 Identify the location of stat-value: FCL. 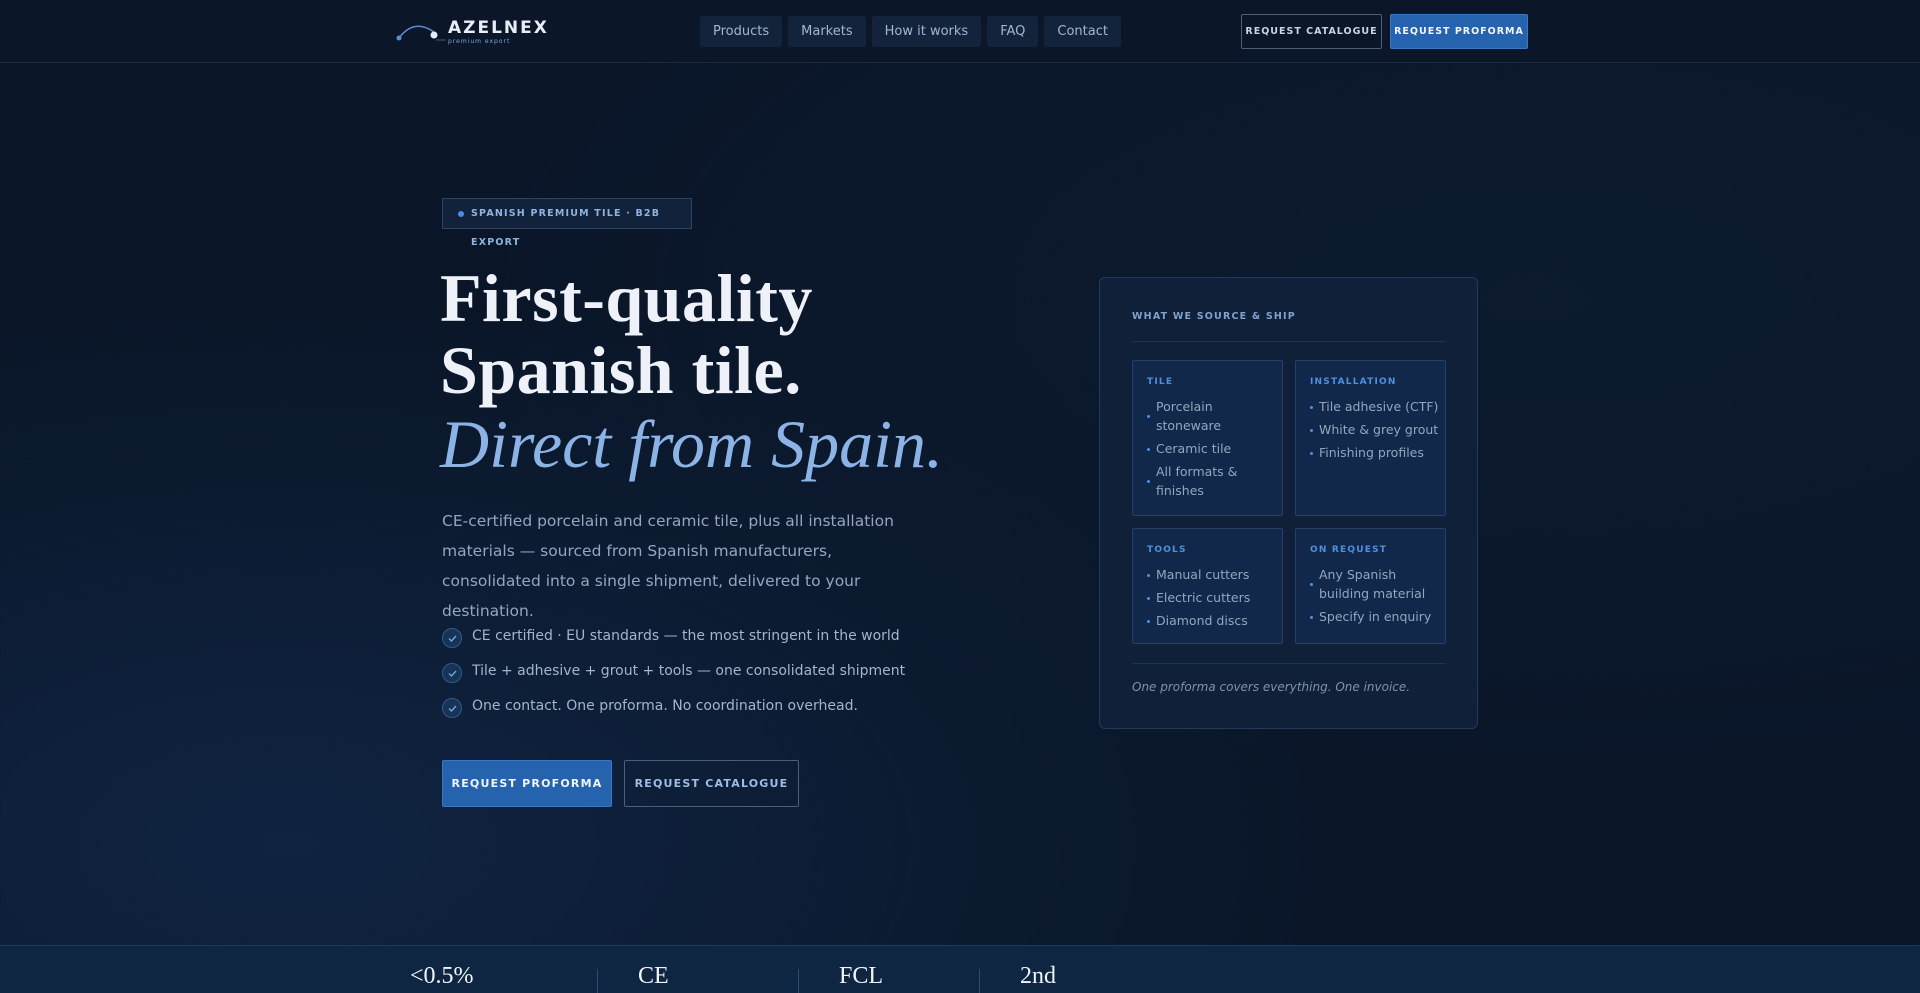
(861, 976).